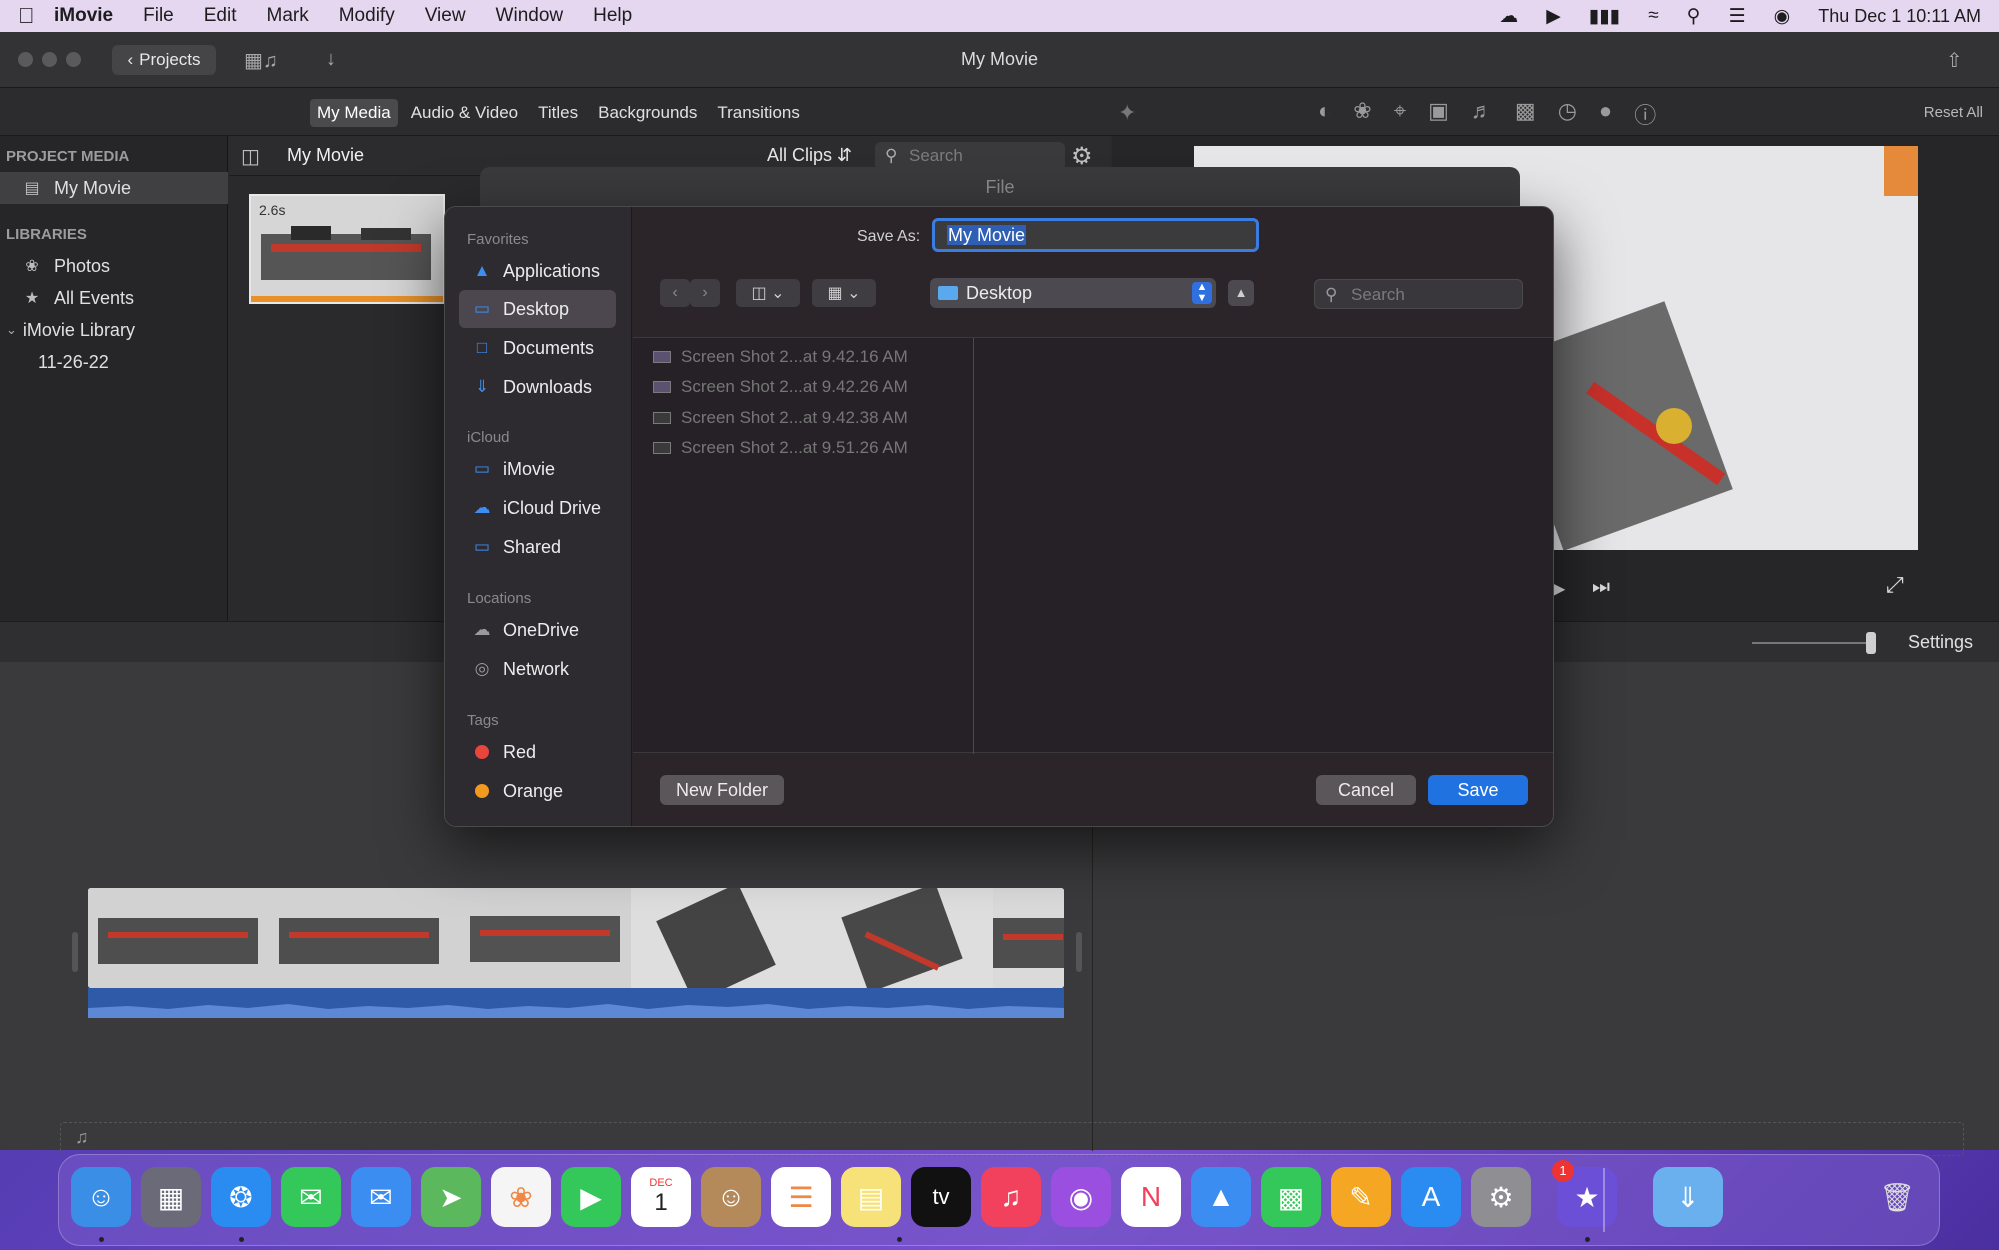  I want to click on play-status-icon: ▶, so click(1553, 16).